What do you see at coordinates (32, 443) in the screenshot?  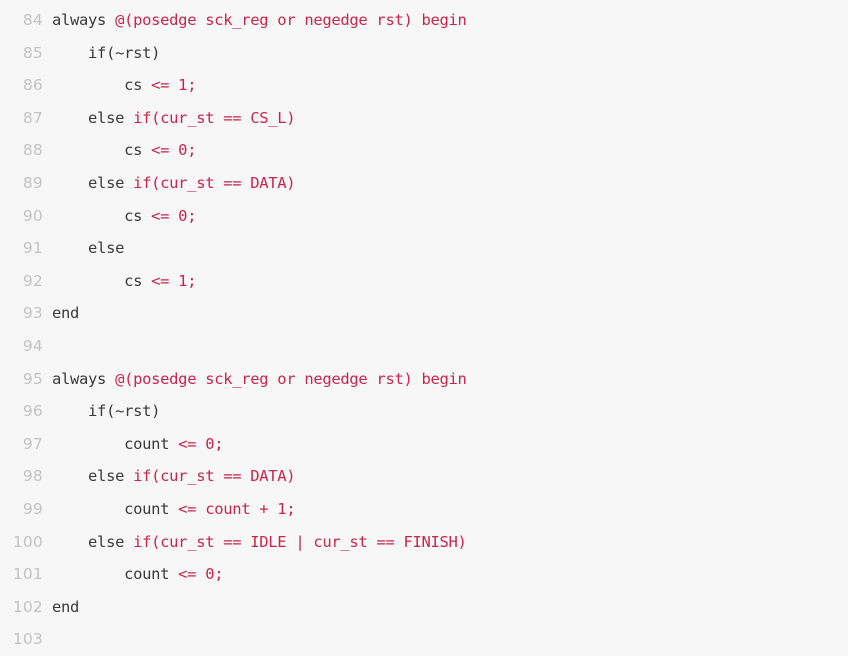 I see `line-number: 97` at bounding box center [32, 443].